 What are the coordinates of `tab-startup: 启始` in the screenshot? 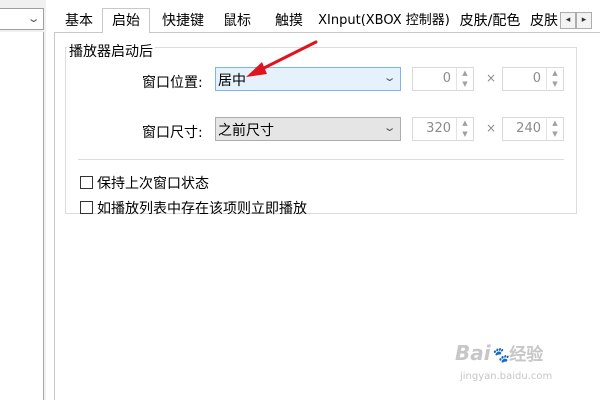 It's located at (126, 20).